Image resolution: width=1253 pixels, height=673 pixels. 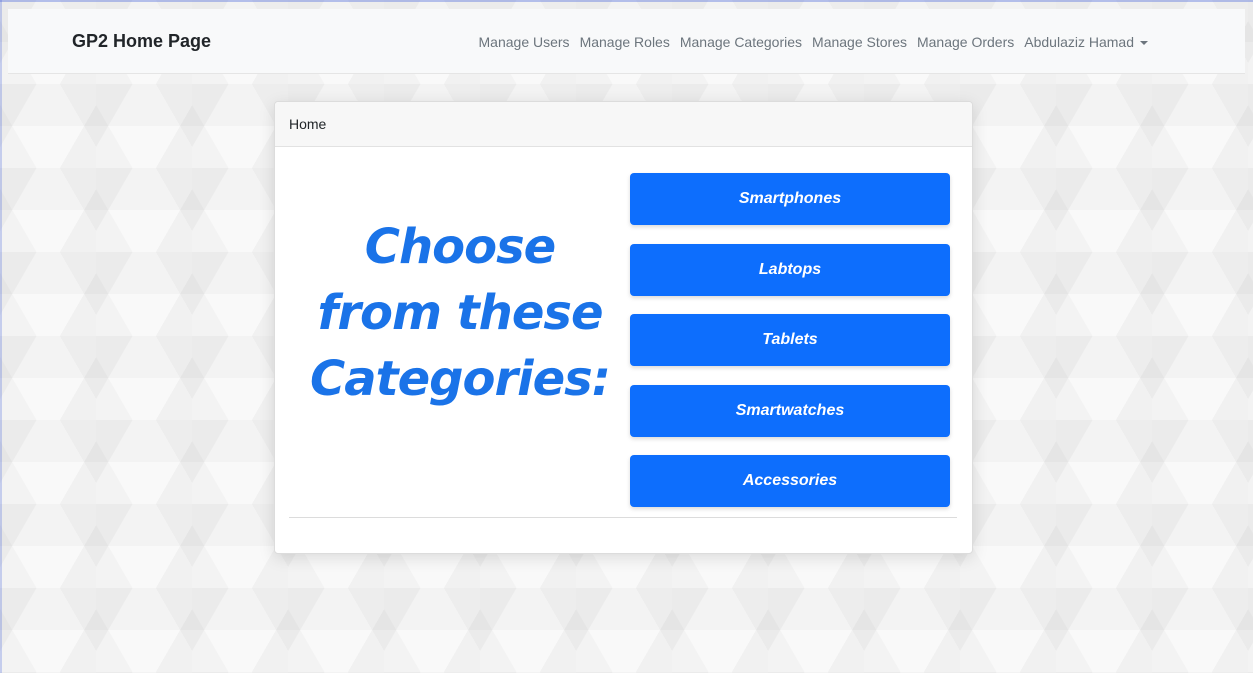 What do you see at coordinates (790, 411) in the screenshot?
I see `category-button-smartwatches: Smartwatches` at bounding box center [790, 411].